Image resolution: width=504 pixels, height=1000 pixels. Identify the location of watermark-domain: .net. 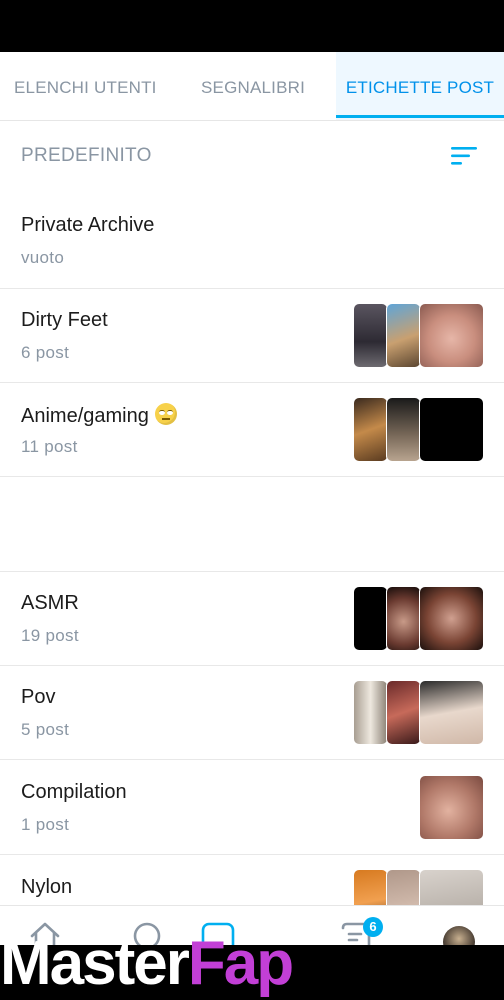
(261, 934).